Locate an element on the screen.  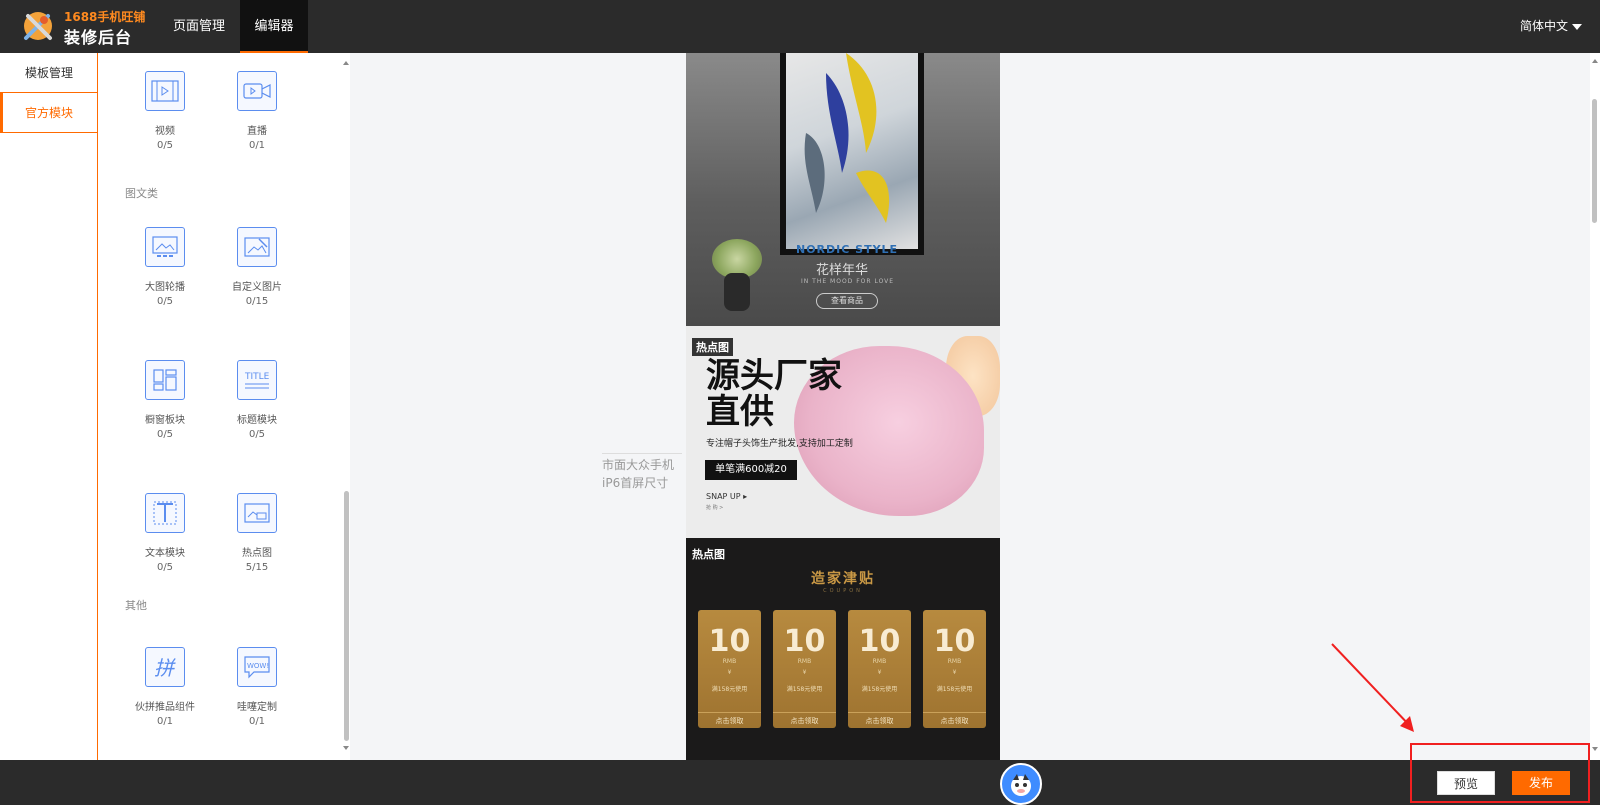
screen-size-line is located at coordinates (642, 453).